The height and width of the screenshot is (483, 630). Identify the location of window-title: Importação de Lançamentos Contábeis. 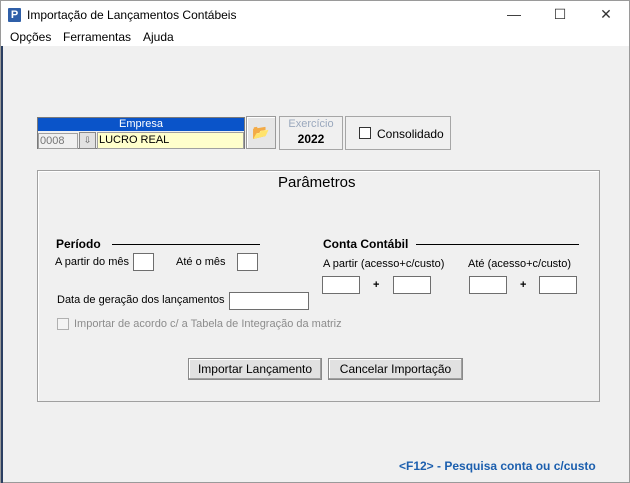
(132, 15).